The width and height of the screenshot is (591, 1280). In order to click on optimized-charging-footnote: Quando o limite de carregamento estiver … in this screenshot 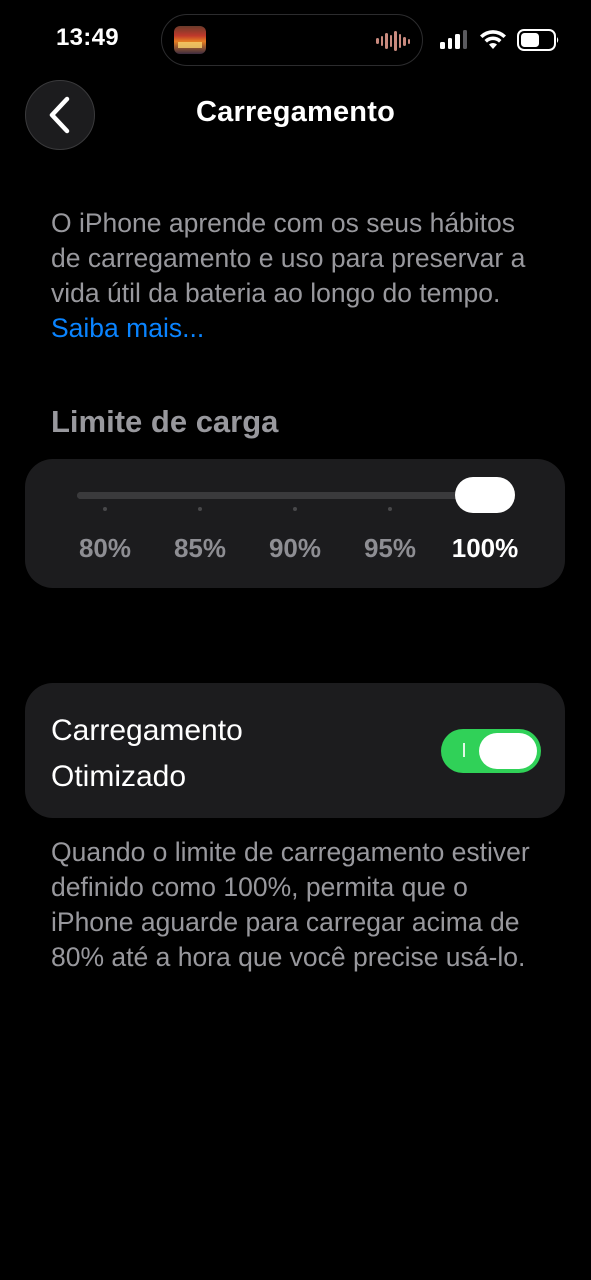, I will do `click(290, 904)`.